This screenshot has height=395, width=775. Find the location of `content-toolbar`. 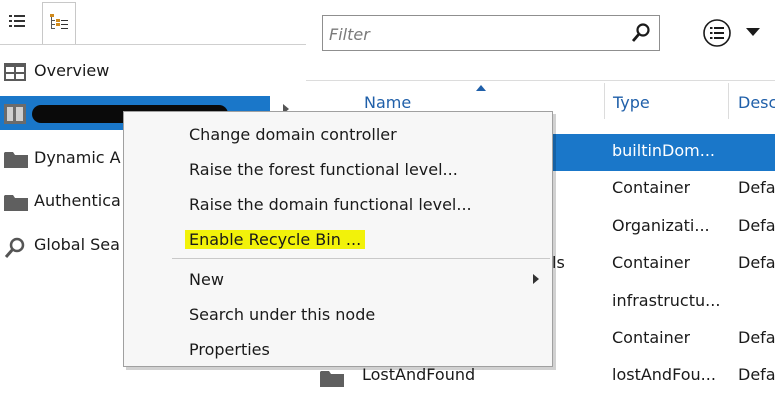

content-toolbar is located at coordinates (540, 40).